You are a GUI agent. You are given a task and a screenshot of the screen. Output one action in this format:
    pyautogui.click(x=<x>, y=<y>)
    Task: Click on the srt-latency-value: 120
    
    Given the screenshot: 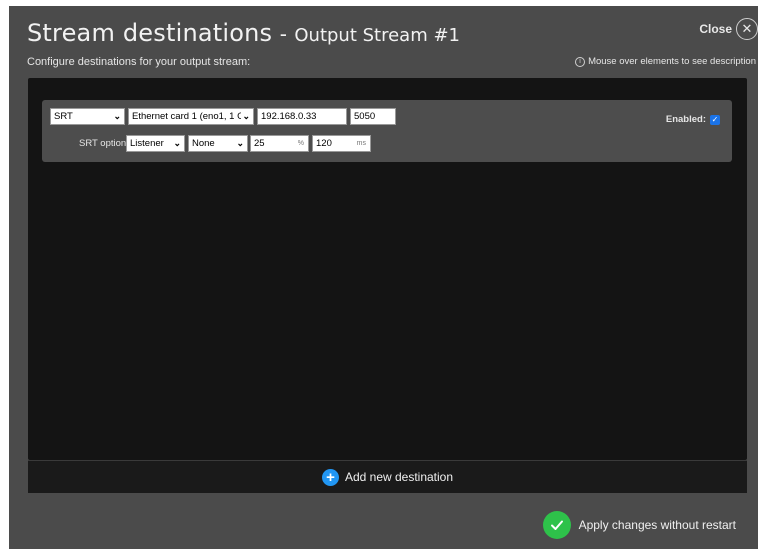 What is the action you would take?
    pyautogui.click(x=324, y=143)
    